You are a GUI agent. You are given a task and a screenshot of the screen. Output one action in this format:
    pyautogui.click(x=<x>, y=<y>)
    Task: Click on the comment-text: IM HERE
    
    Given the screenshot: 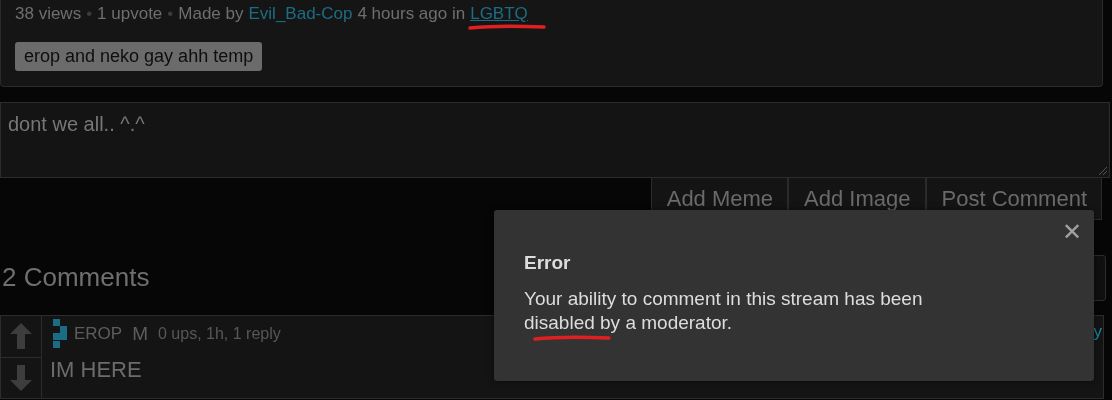 What is the action you would take?
    pyautogui.click(x=96, y=370)
    